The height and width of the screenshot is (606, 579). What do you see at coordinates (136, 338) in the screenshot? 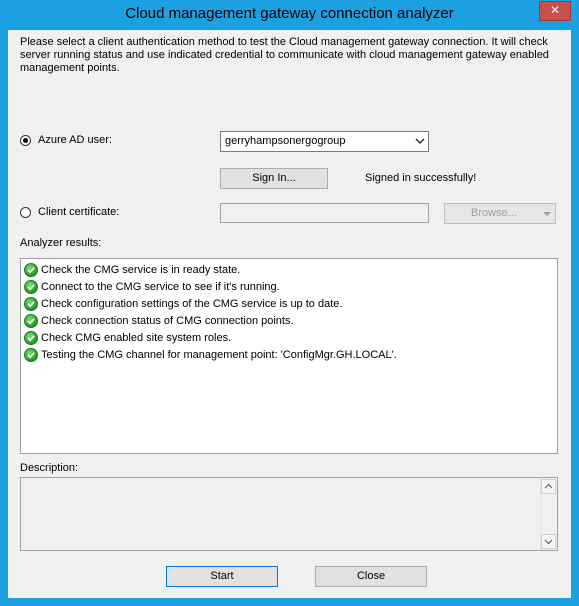
I see `result-text: Check CMG enabled site system roles.` at bounding box center [136, 338].